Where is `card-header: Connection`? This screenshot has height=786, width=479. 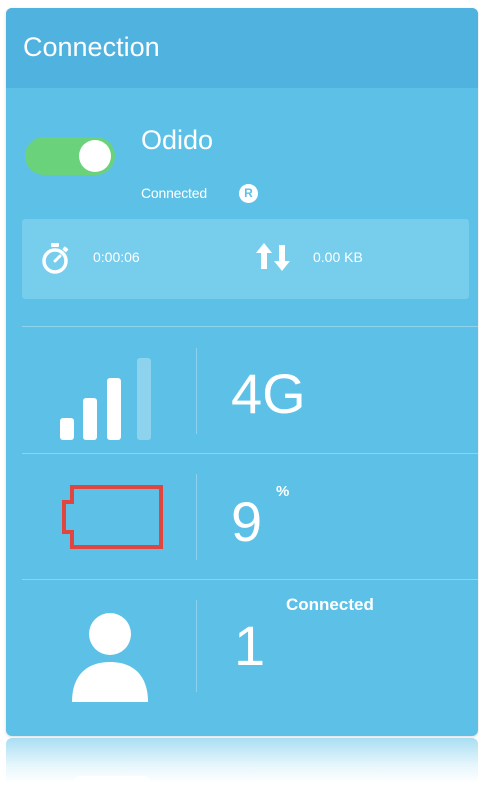
card-header: Connection is located at coordinates (242, 48).